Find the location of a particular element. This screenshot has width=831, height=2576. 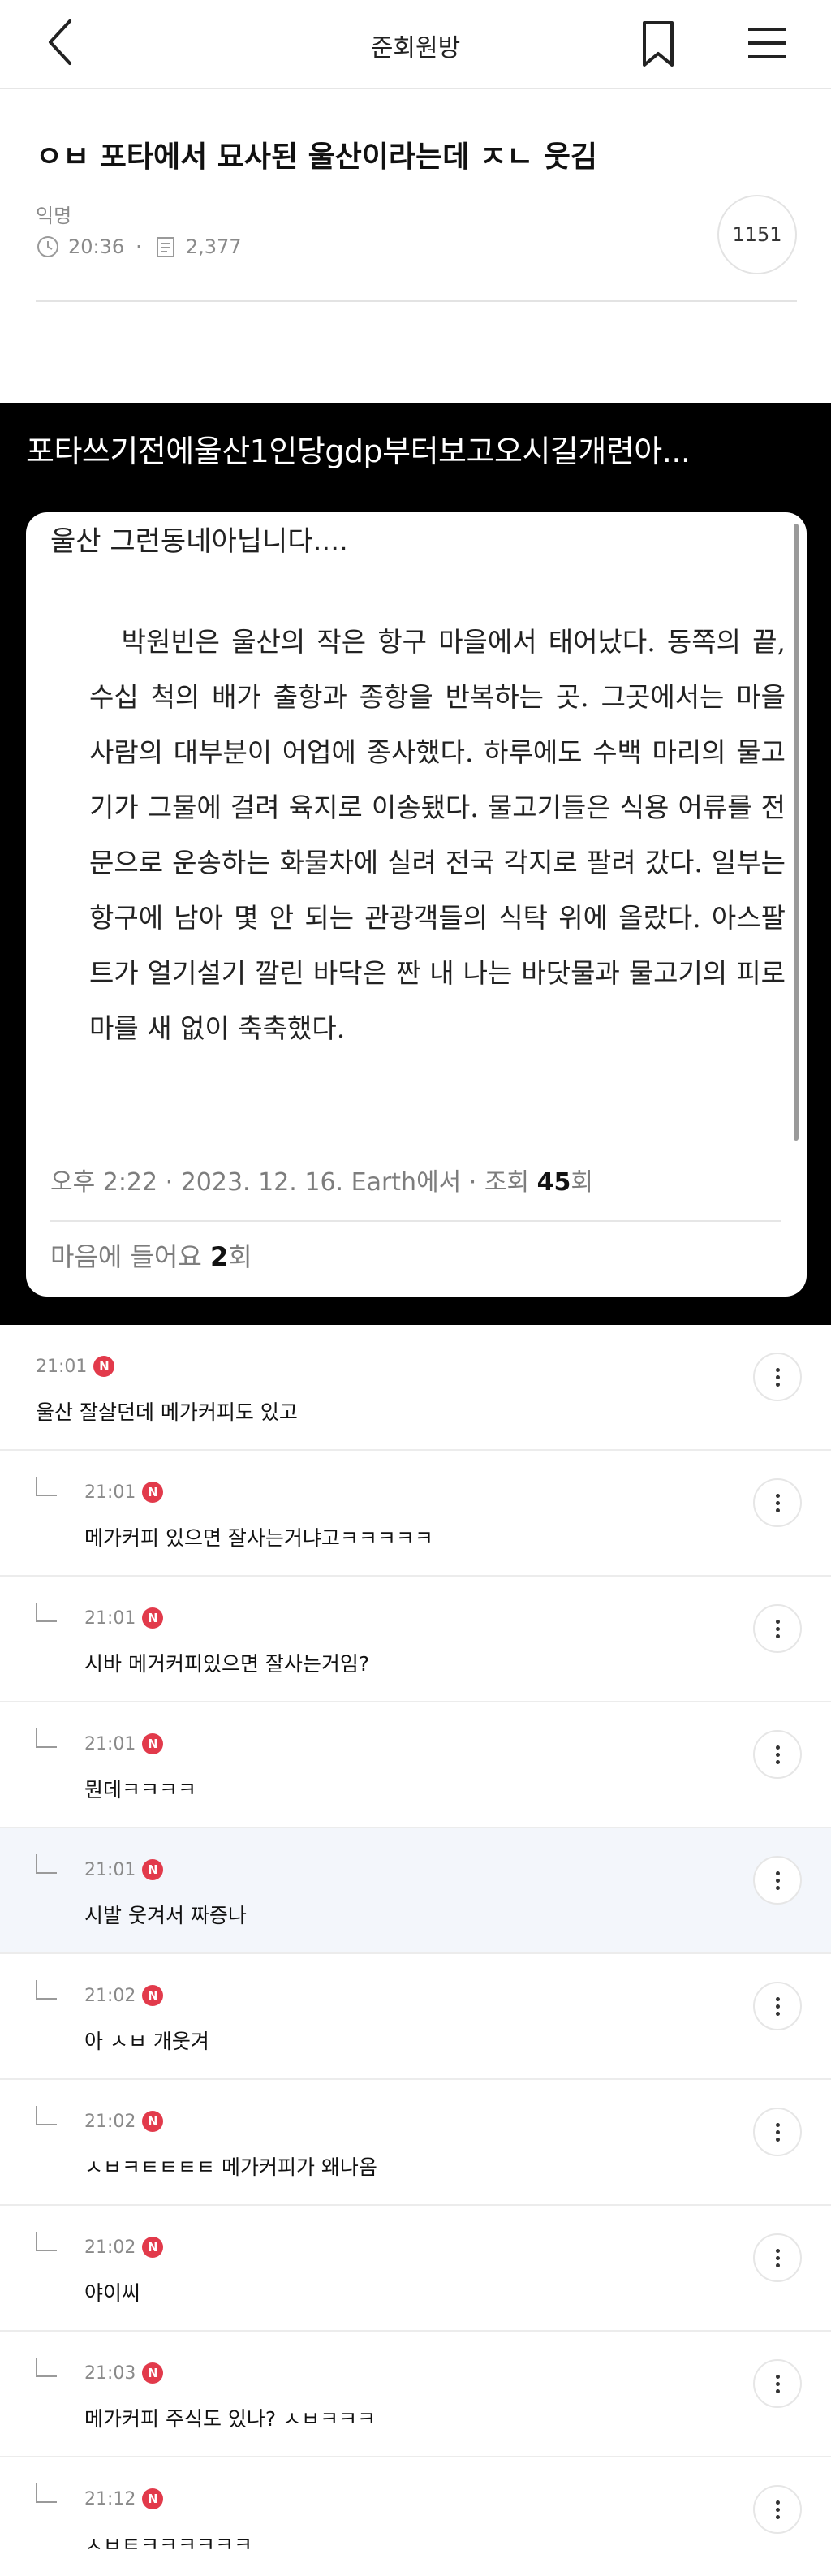

comment-time: 21:12 N is located at coordinates (124, 2498).